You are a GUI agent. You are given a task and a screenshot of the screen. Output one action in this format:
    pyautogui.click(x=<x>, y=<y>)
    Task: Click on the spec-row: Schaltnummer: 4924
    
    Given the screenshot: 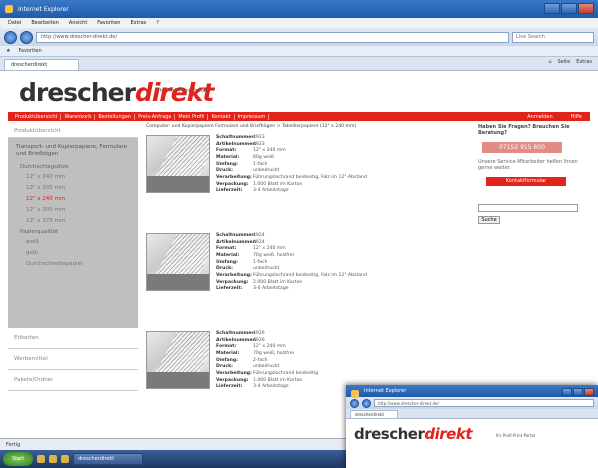 What is the action you would take?
    pyautogui.click(x=291, y=236)
    